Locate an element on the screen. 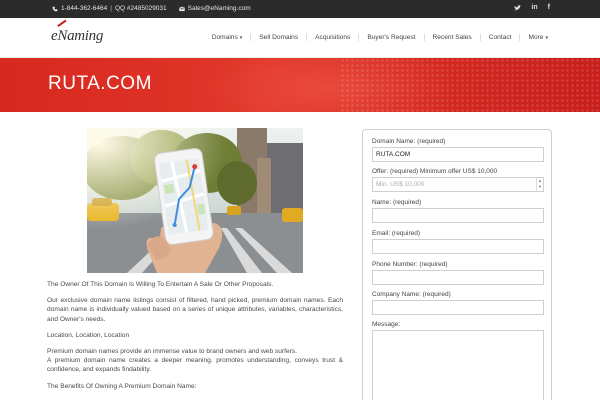 This screenshot has width=600, height=400. phone-input is located at coordinates (458, 277).